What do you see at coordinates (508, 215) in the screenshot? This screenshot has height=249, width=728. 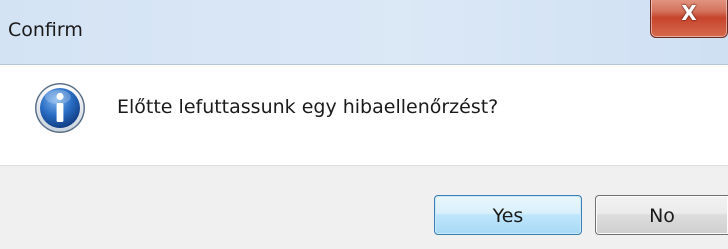 I see `yes-button: Yes` at bounding box center [508, 215].